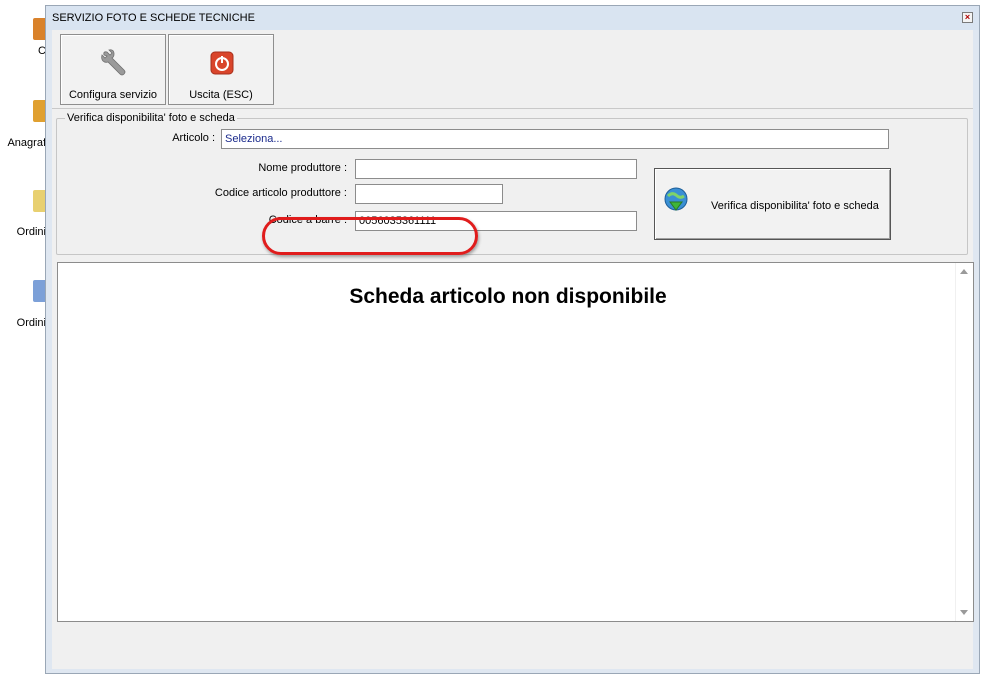 The width and height of the screenshot is (995, 674). I want to click on vertical-scrollbar, so click(964, 442).